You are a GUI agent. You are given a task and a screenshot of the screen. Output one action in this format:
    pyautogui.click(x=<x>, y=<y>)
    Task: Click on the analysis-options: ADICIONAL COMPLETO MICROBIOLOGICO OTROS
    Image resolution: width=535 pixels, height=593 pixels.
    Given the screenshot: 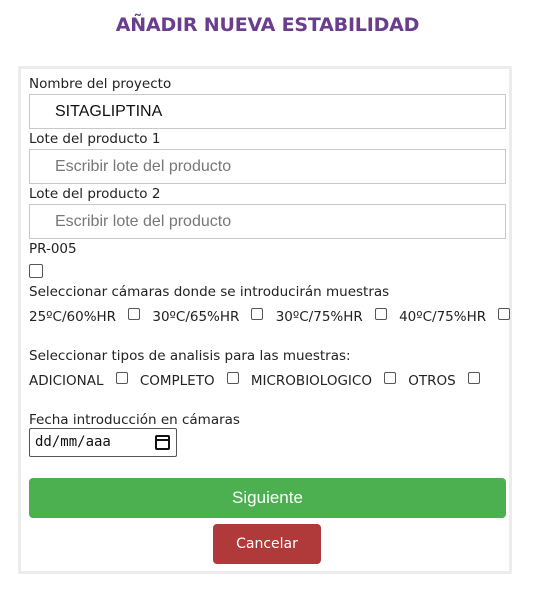 What is the action you would take?
    pyautogui.click(x=258, y=380)
    